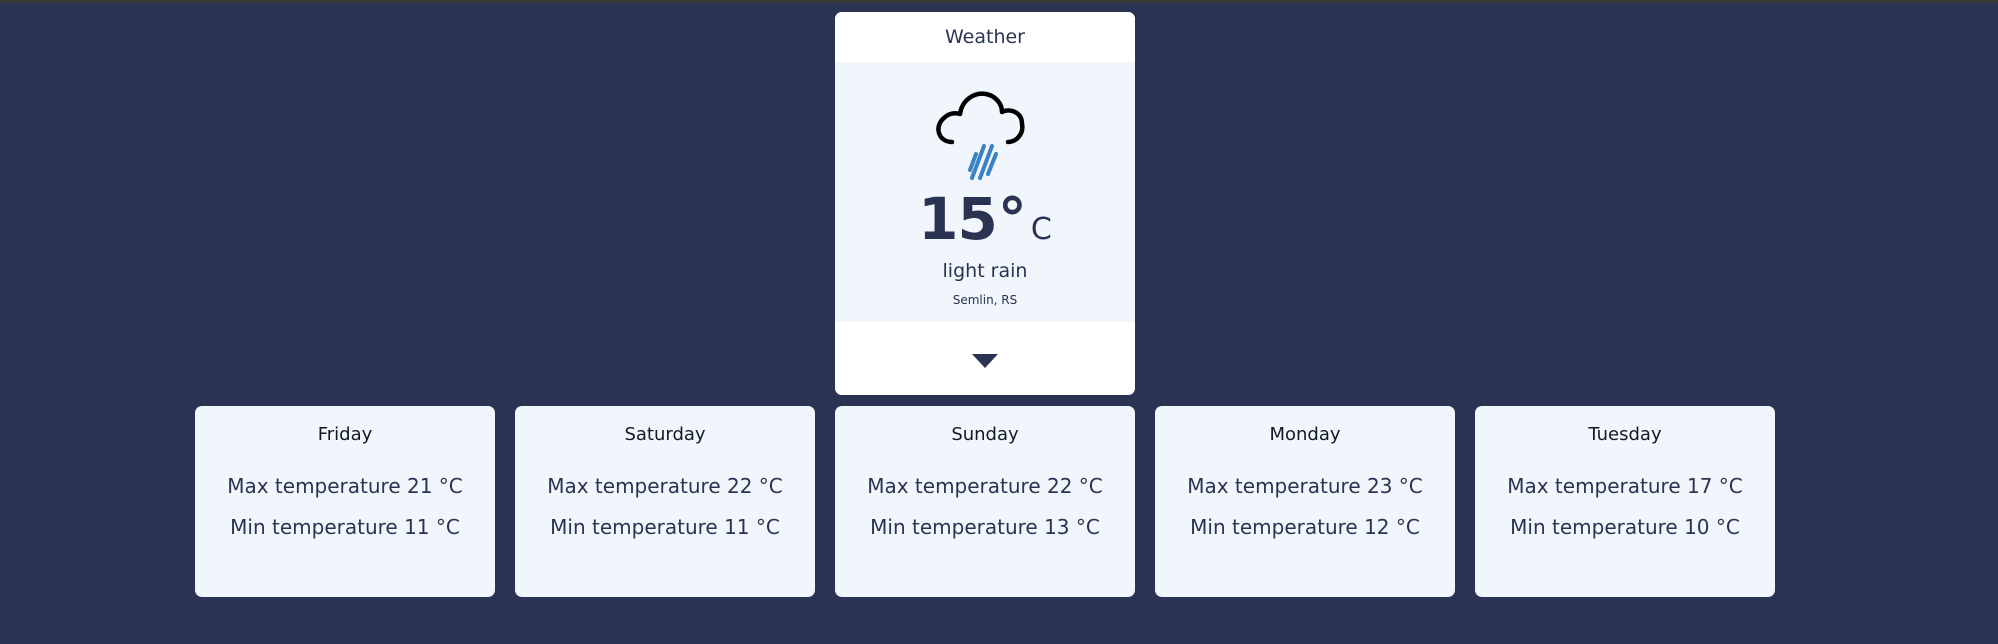  Describe the element at coordinates (985, 271) in the screenshot. I see `weather-description: light rain` at that location.